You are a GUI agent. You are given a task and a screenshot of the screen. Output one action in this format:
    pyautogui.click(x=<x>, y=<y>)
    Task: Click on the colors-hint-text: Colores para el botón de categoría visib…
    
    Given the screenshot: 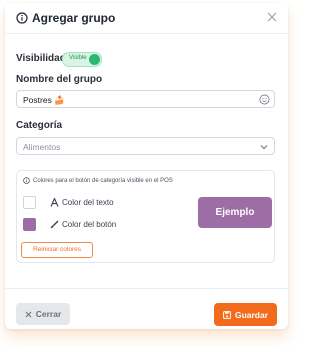 What is the action you would take?
    pyautogui.click(x=103, y=180)
    